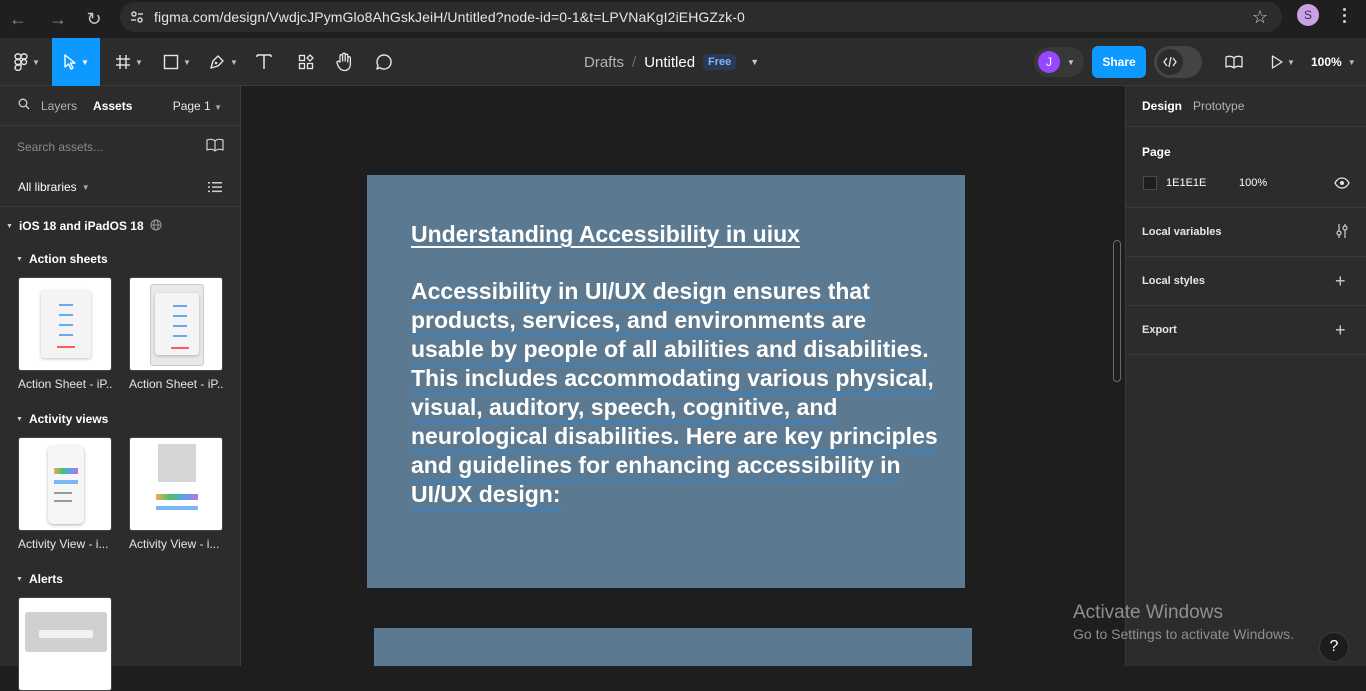  I want to click on breadcrumb-drafts: Drafts, so click(604, 62).